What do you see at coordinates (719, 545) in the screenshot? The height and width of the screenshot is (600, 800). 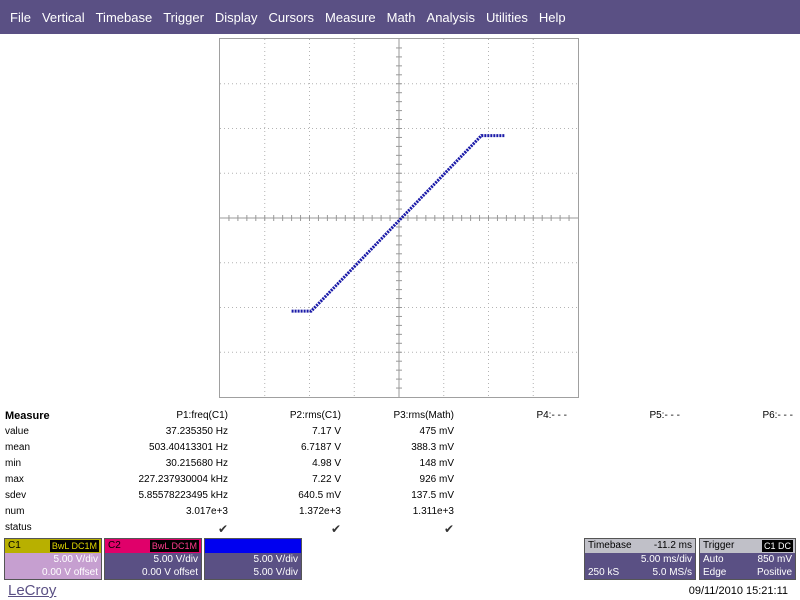 I see `trigger-label: Trigger` at bounding box center [719, 545].